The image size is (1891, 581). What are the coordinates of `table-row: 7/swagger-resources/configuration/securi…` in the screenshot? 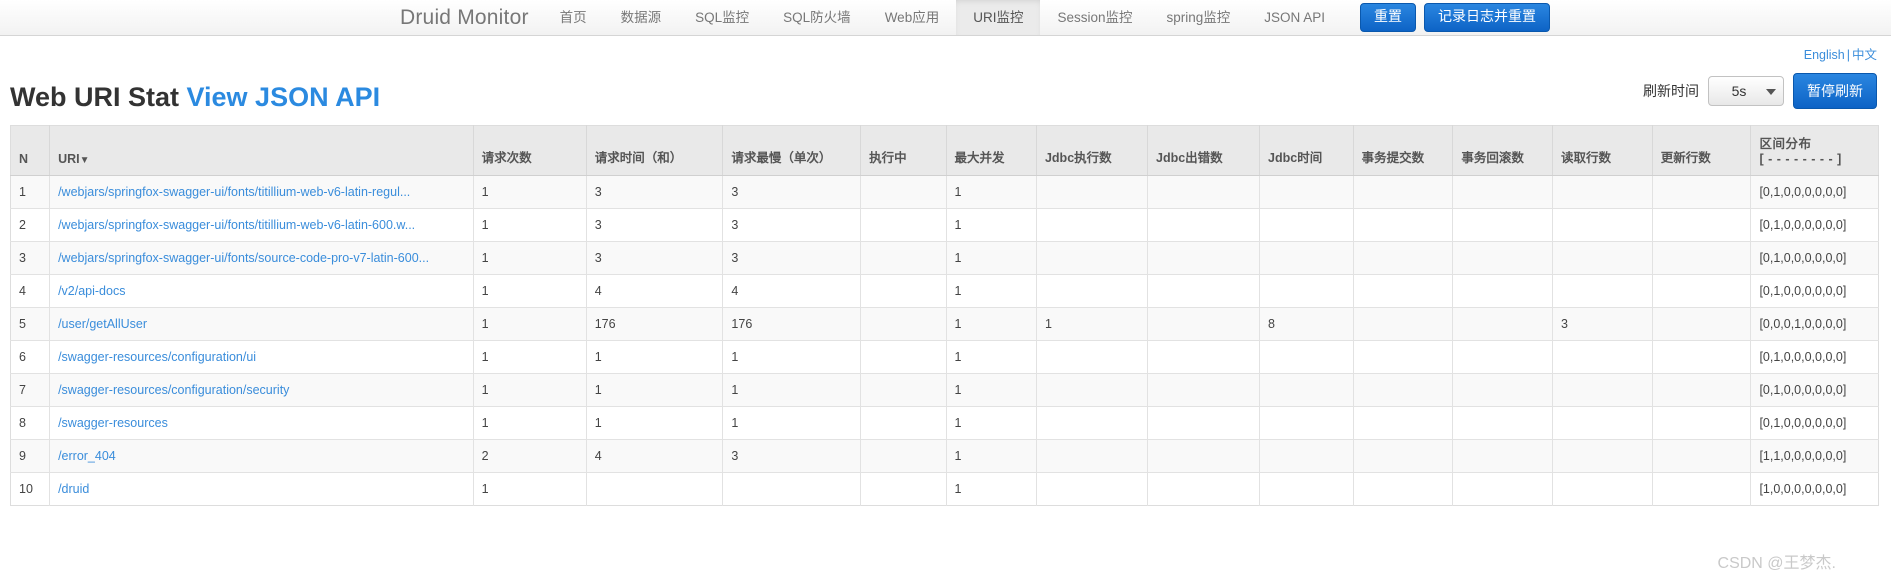 It's located at (944, 390).